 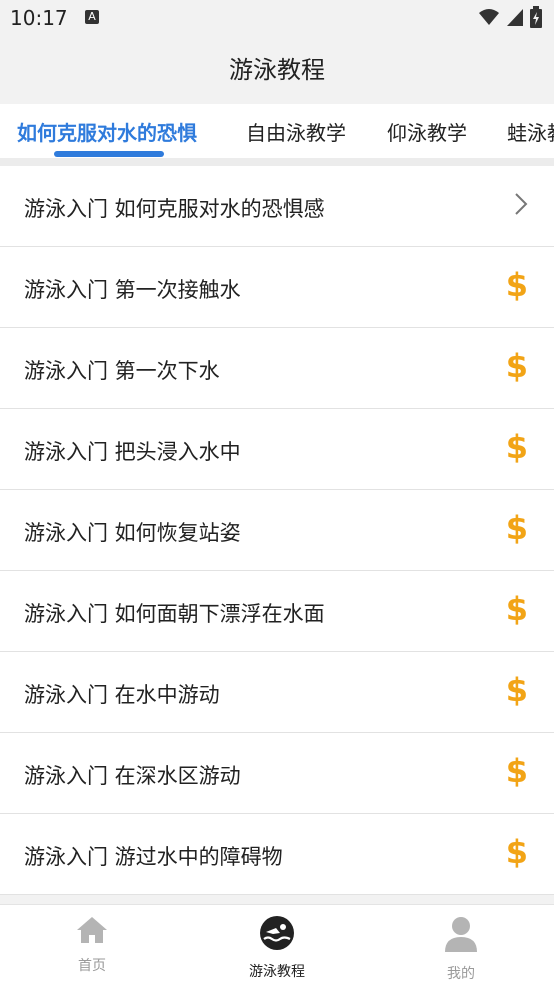 I want to click on lesson-row: 游泳入门 如何恢复站姿 $, so click(x=277, y=530).